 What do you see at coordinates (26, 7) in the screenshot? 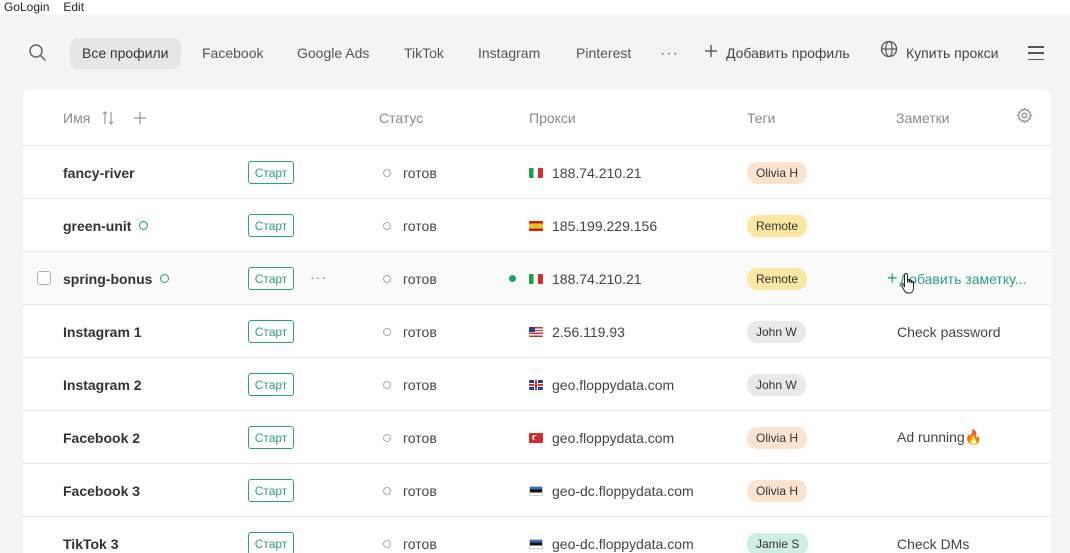
I see `menu-app: GoLogin` at bounding box center [26, 7].